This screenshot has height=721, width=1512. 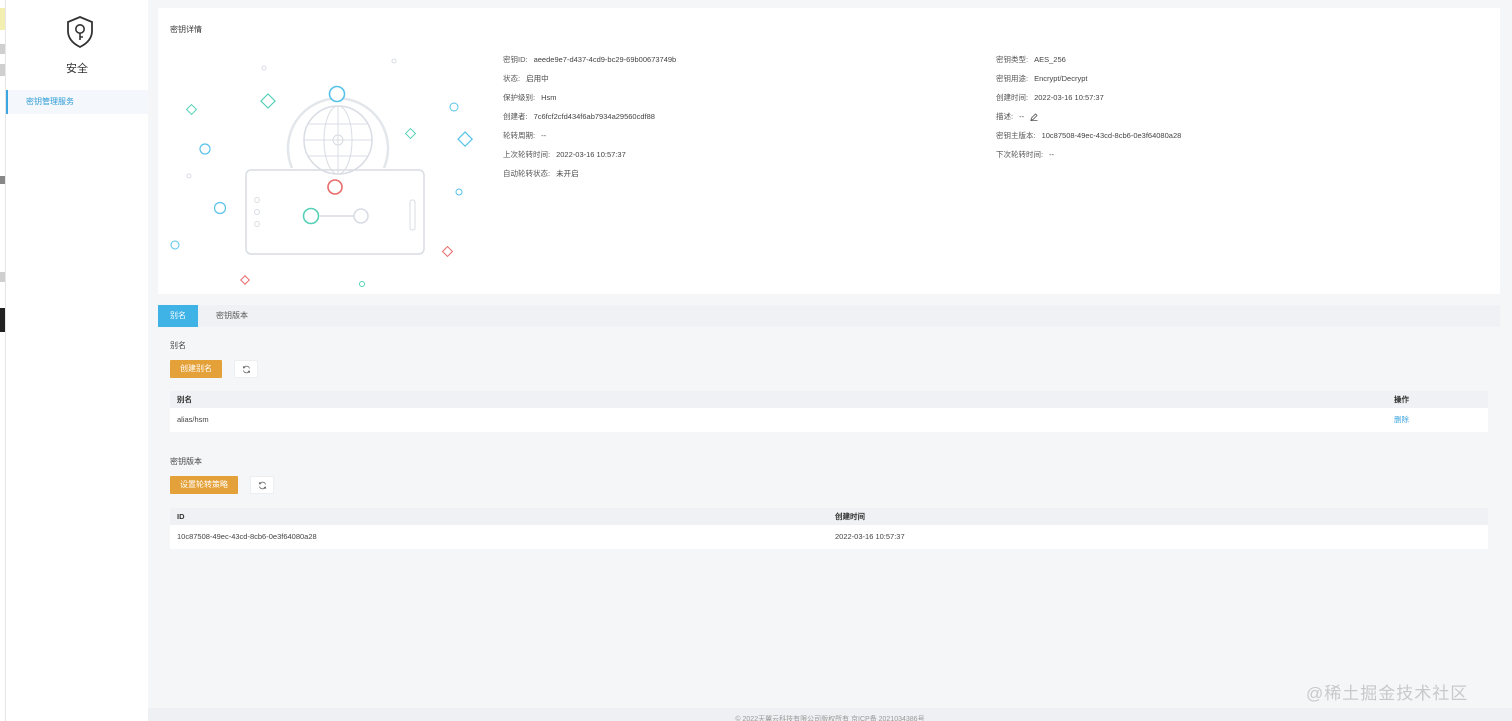 I want to click on detail-row-last-rotation: 上次轮转时间: 2022-03-16 10:57:37, so click(x=564, y=154).